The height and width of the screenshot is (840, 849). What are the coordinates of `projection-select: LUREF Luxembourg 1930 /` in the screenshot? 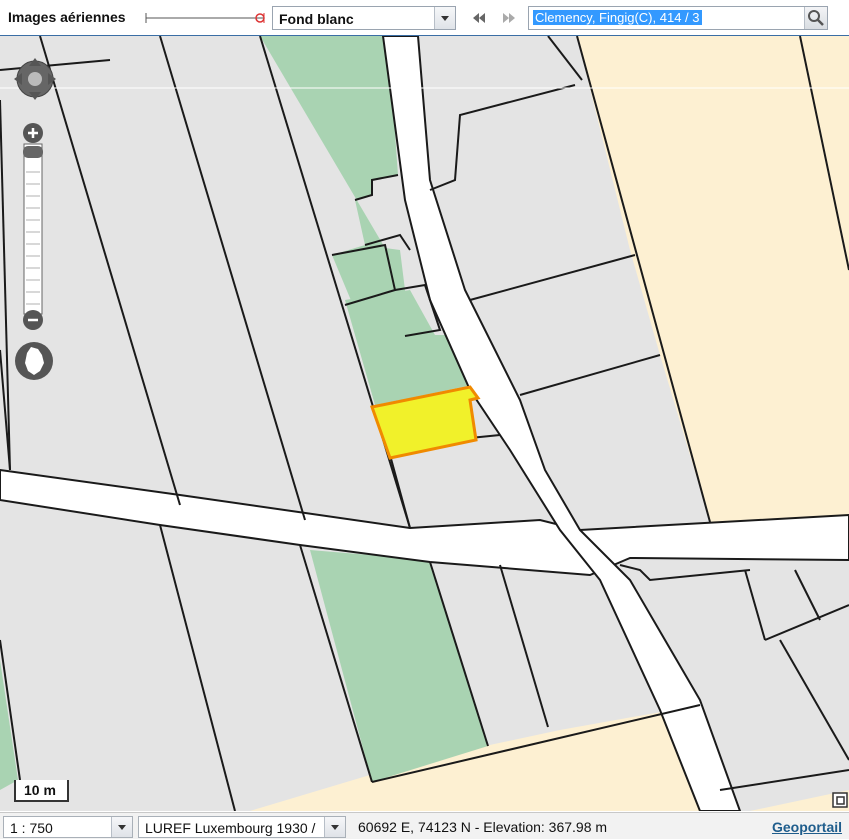 It's located at (242, 827).